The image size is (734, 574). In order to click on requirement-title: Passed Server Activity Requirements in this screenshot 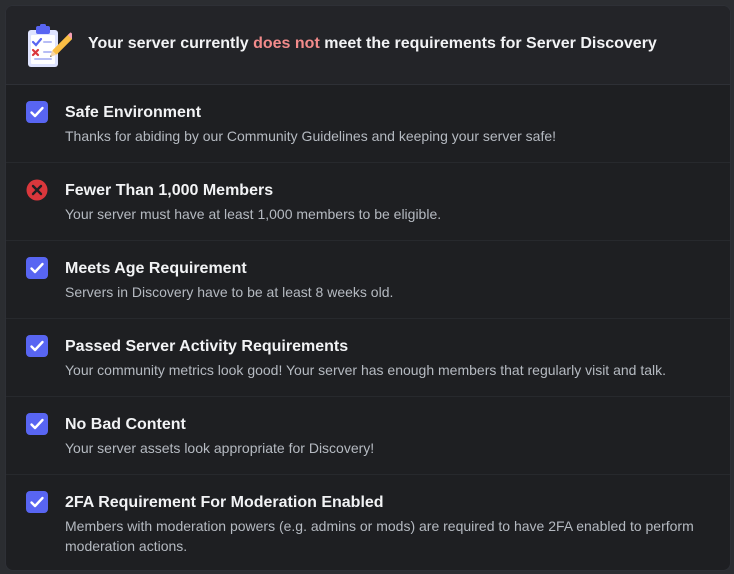, I will do `click(207, 346)`.